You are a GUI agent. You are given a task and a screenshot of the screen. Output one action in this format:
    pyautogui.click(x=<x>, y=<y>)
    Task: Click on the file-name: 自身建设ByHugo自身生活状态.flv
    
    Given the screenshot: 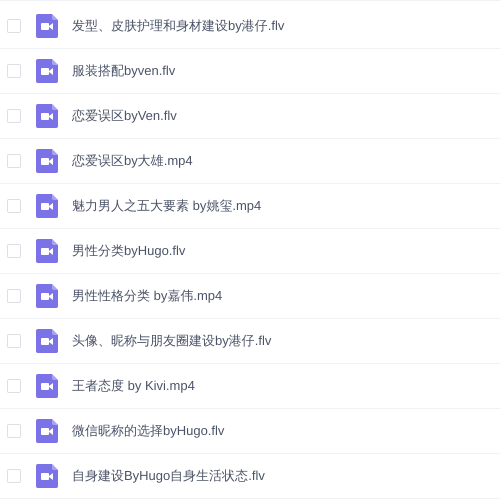 What is the action you would take?
    pyautogui.click(x=168, y=476)
    